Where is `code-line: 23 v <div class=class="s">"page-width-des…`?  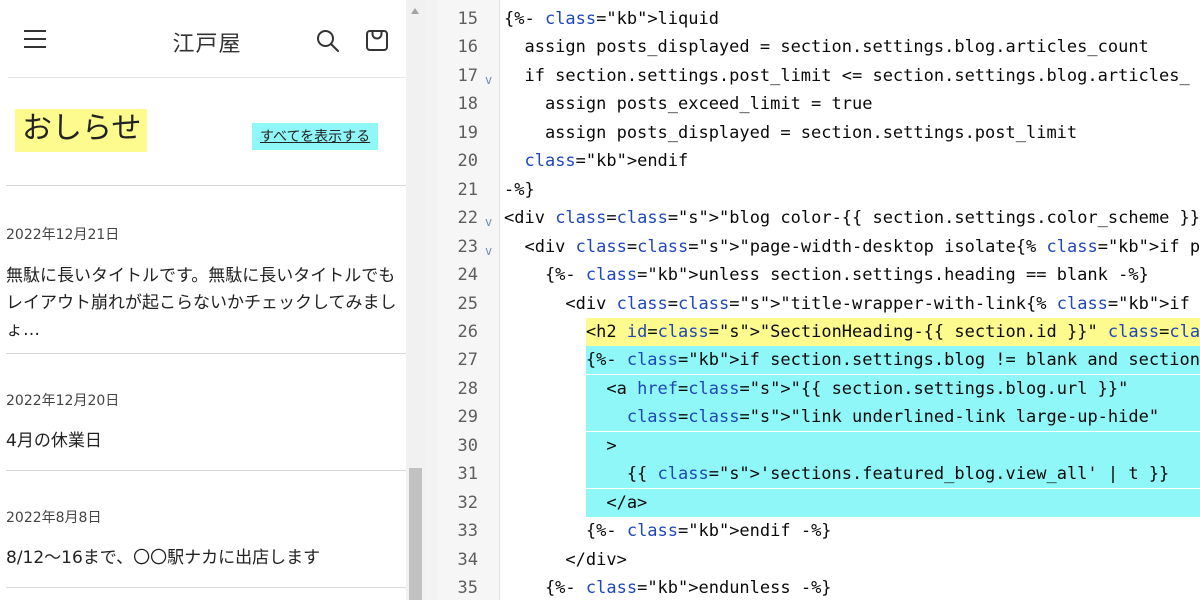 code-line: 23 v <div class=class="s">"page-width-des… is located at coordinates (819, 247).